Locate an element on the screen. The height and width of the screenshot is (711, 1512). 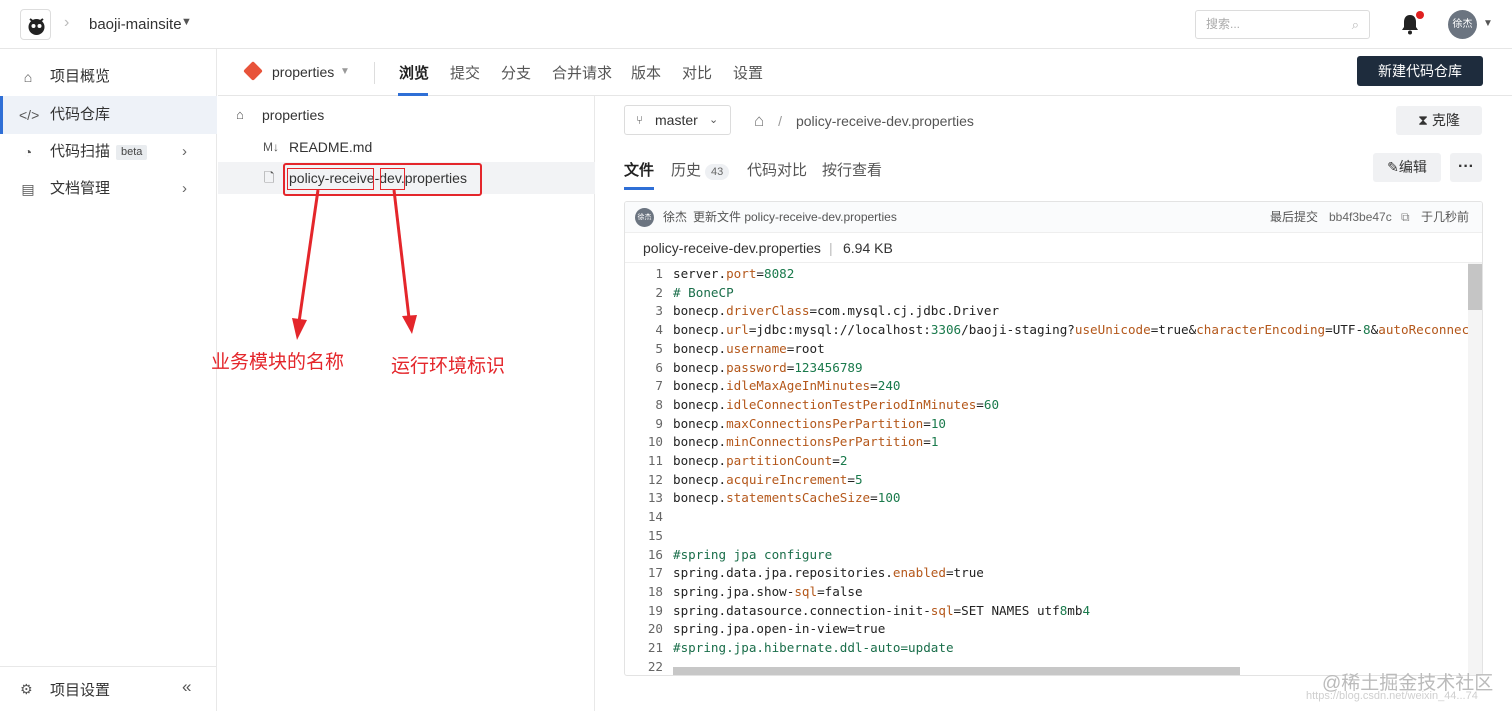
line-source: server.port=8082 is located at coordinates (734, 273).